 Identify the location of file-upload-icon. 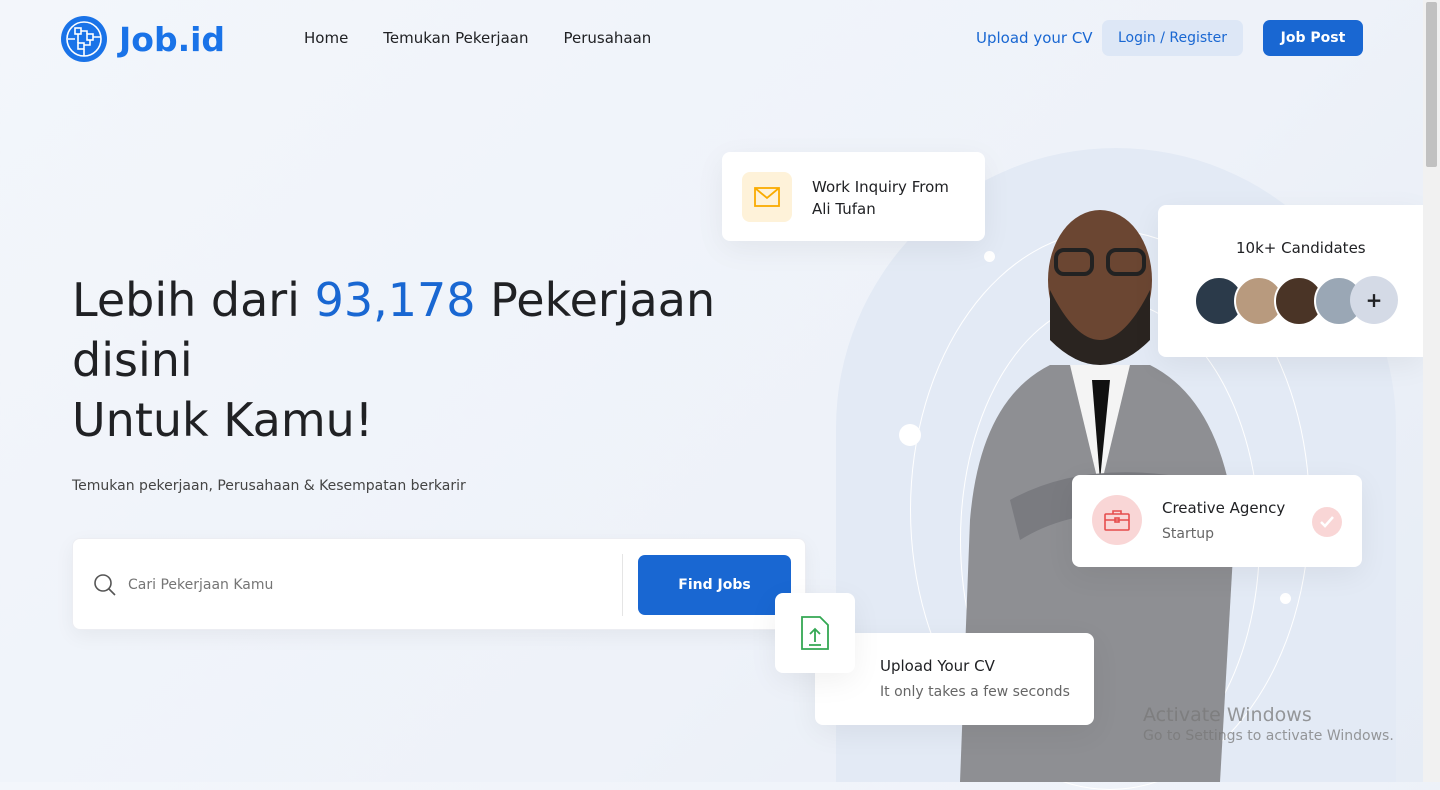
(815, 633).